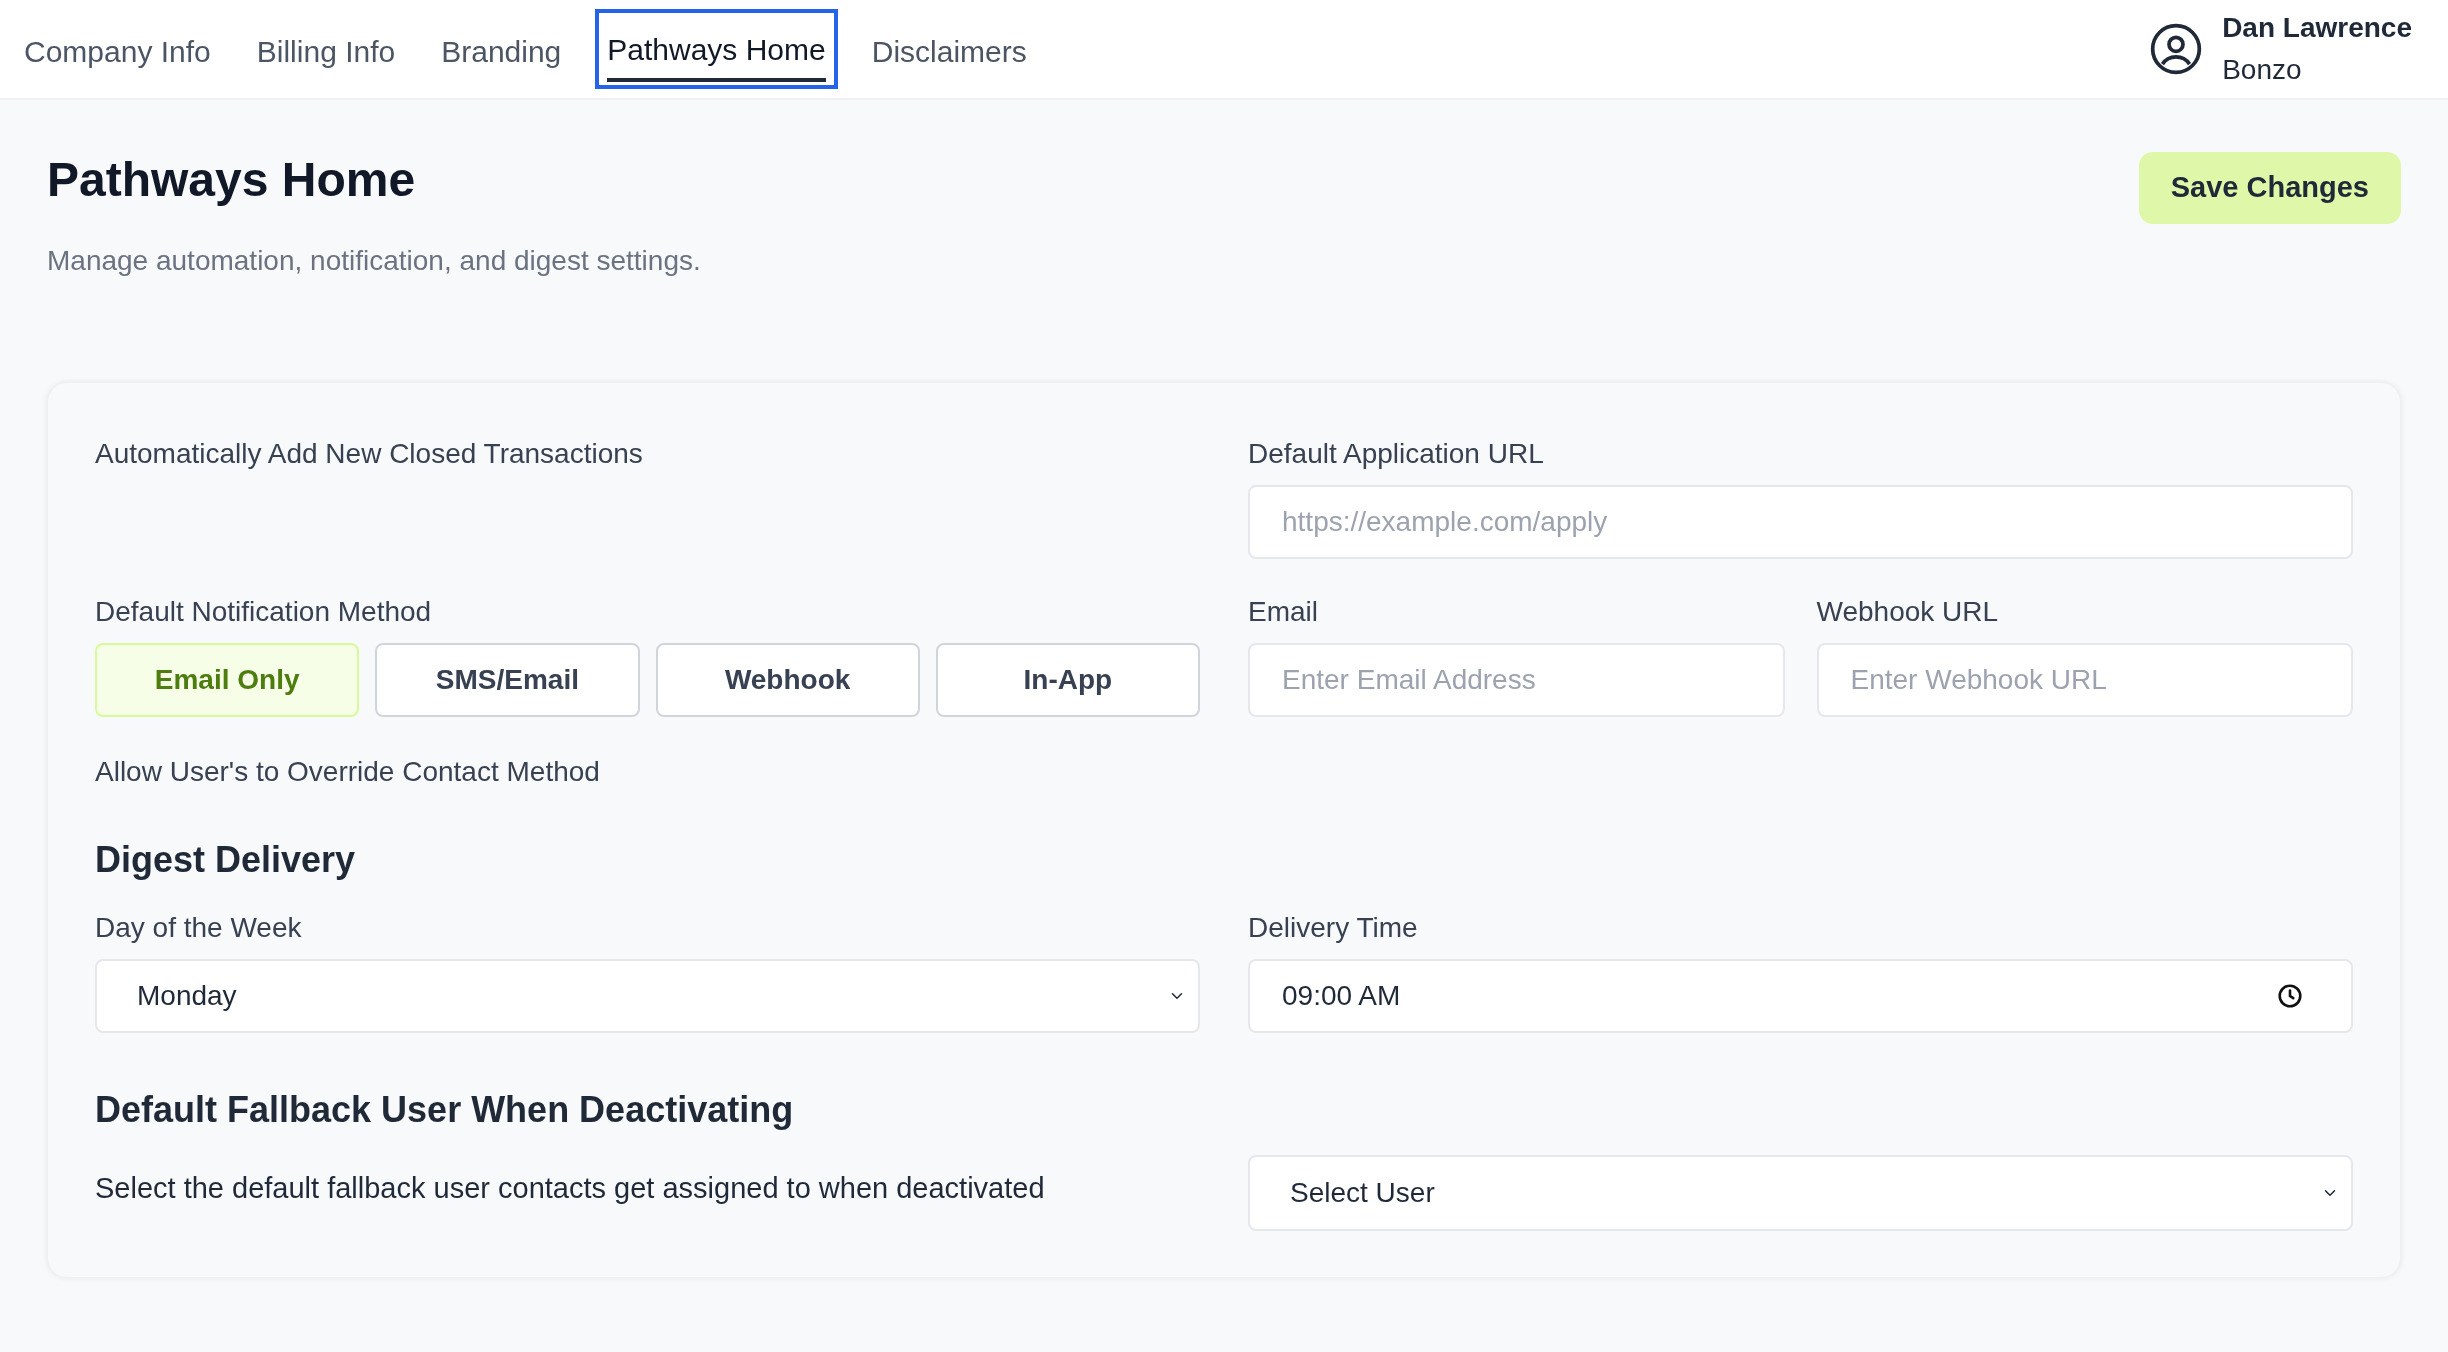  Describe the element at coordinates (1908, 612) in the screenshot. I see `field-label: Webhook URL` at that location.